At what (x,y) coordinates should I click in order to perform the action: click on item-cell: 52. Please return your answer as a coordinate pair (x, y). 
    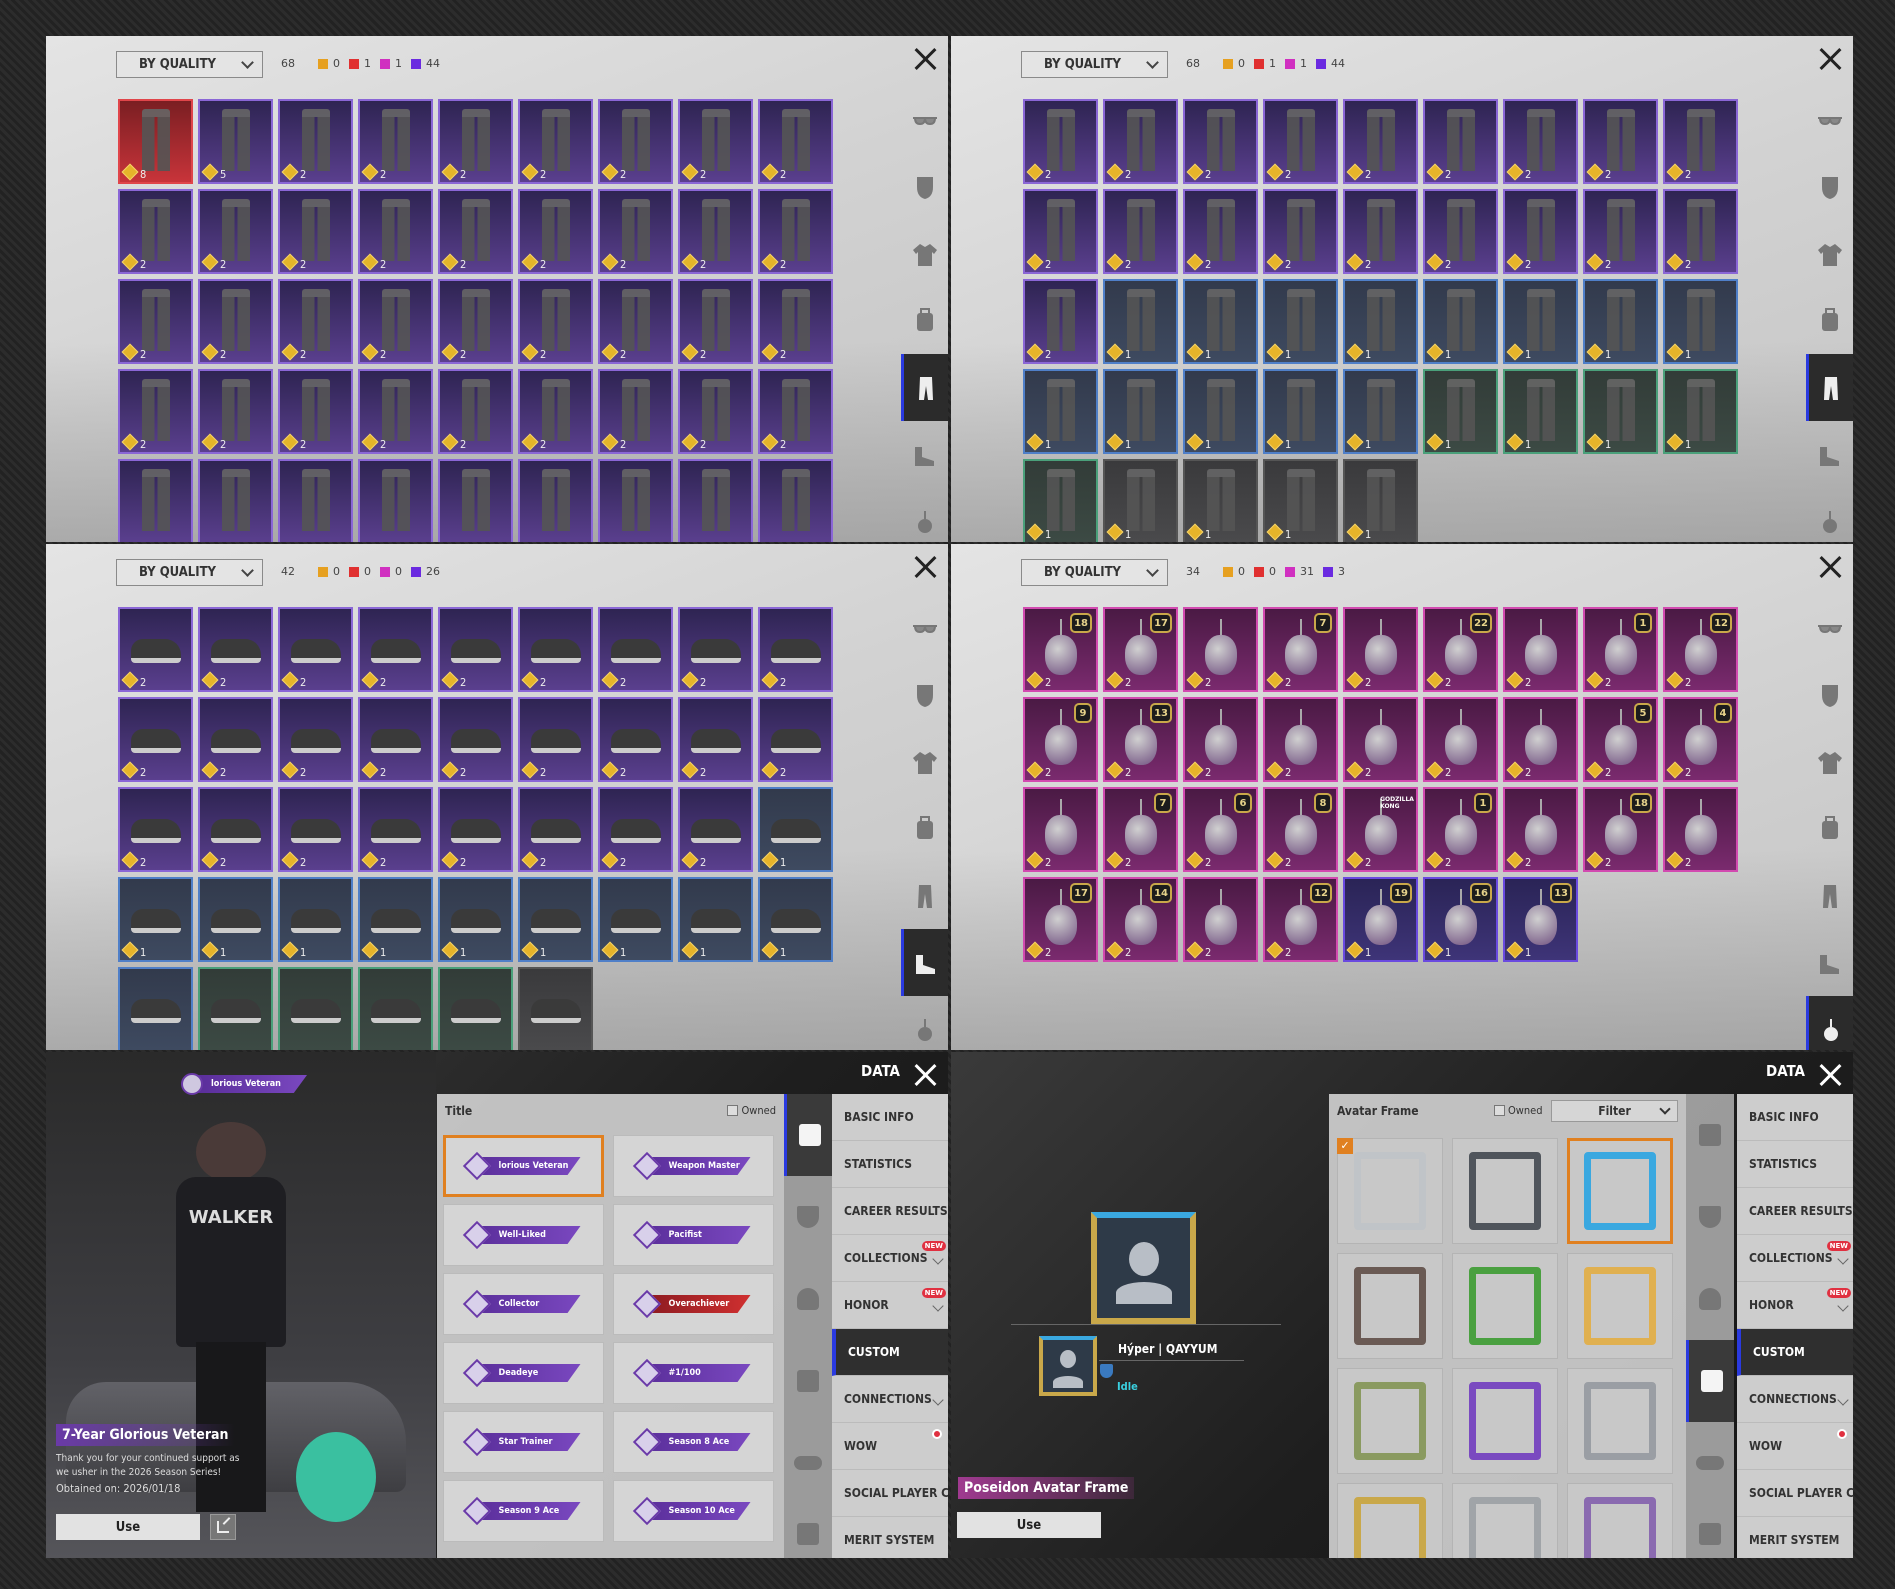
    Looking at the image, I should click on (1620, 739).